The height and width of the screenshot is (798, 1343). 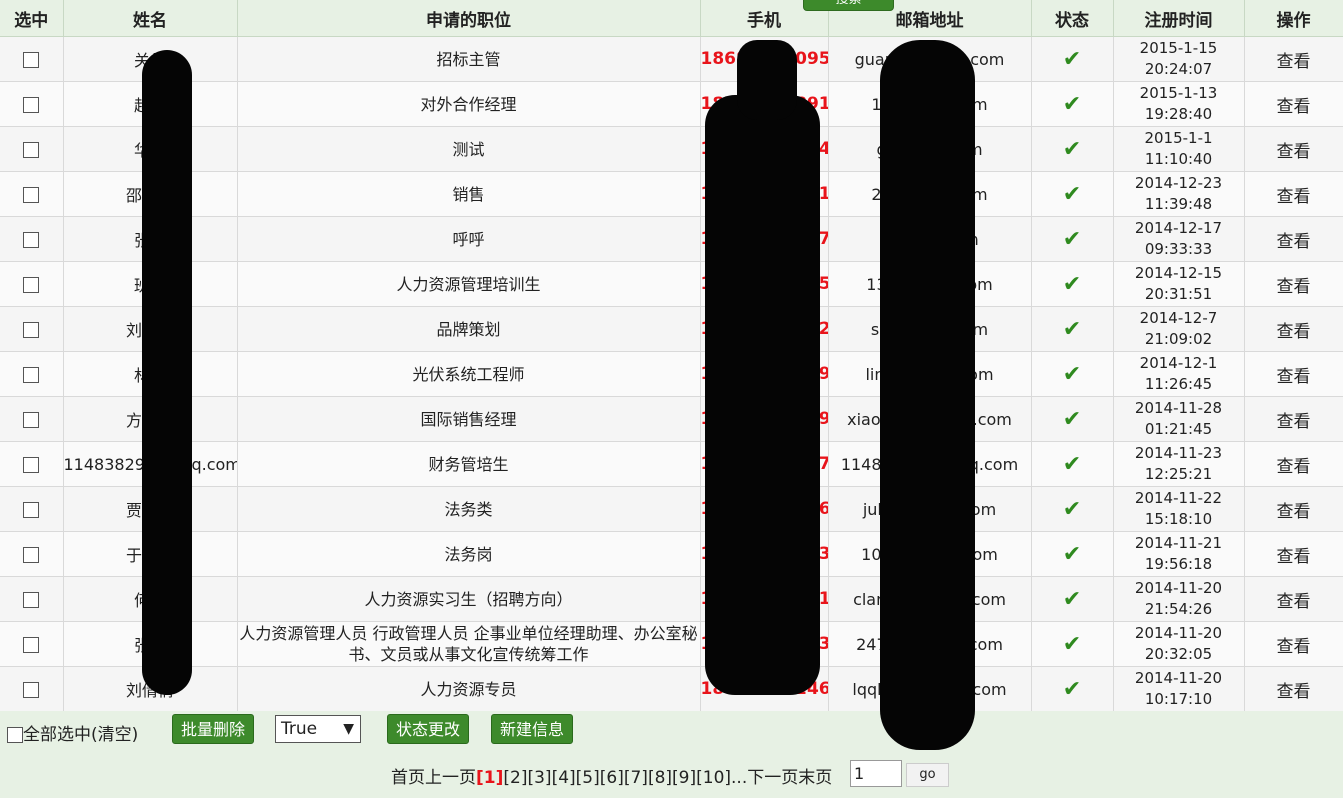 I want to click on register-date: 2014-12-23, so click(x=1178, y=183).